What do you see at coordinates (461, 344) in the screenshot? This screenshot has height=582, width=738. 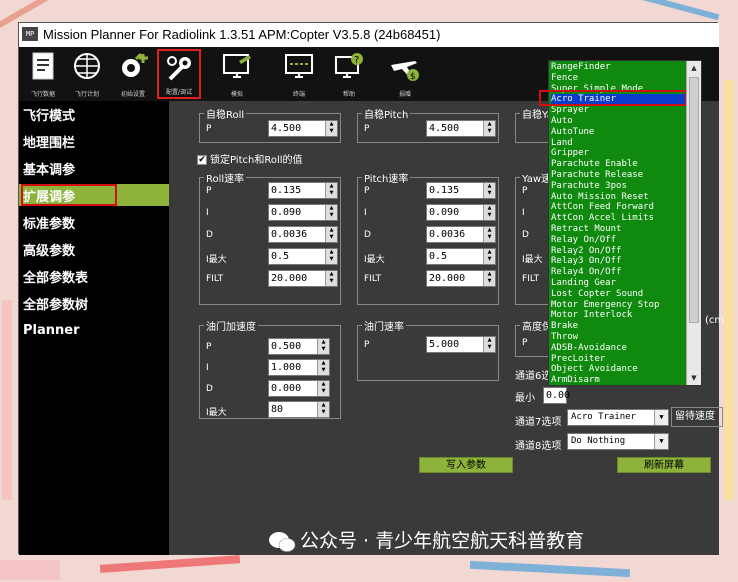 I see `throttle-rate-p-input: 5.000 ▲ ▼` at bounding box center [461, 344].